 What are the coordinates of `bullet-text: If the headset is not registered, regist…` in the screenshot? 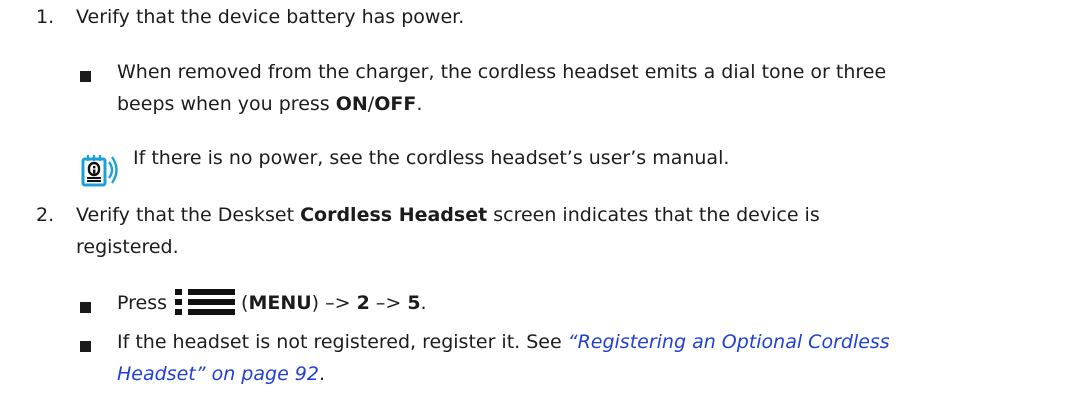 It's located at (589, 358).